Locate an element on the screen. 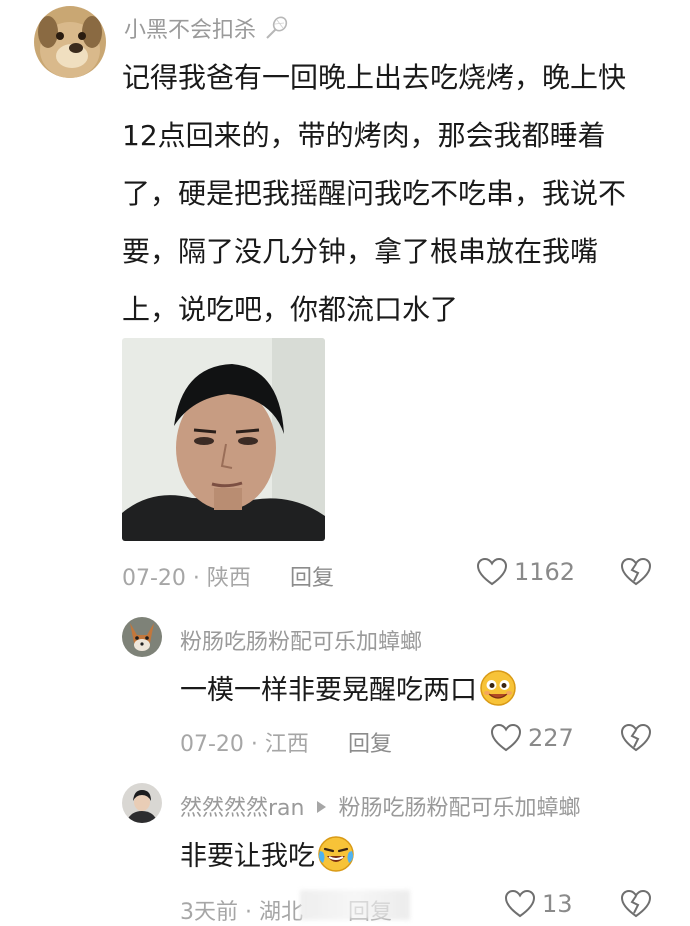 This screenshot has width=690, height=926. comment-image is located at coordinates (223, 439).